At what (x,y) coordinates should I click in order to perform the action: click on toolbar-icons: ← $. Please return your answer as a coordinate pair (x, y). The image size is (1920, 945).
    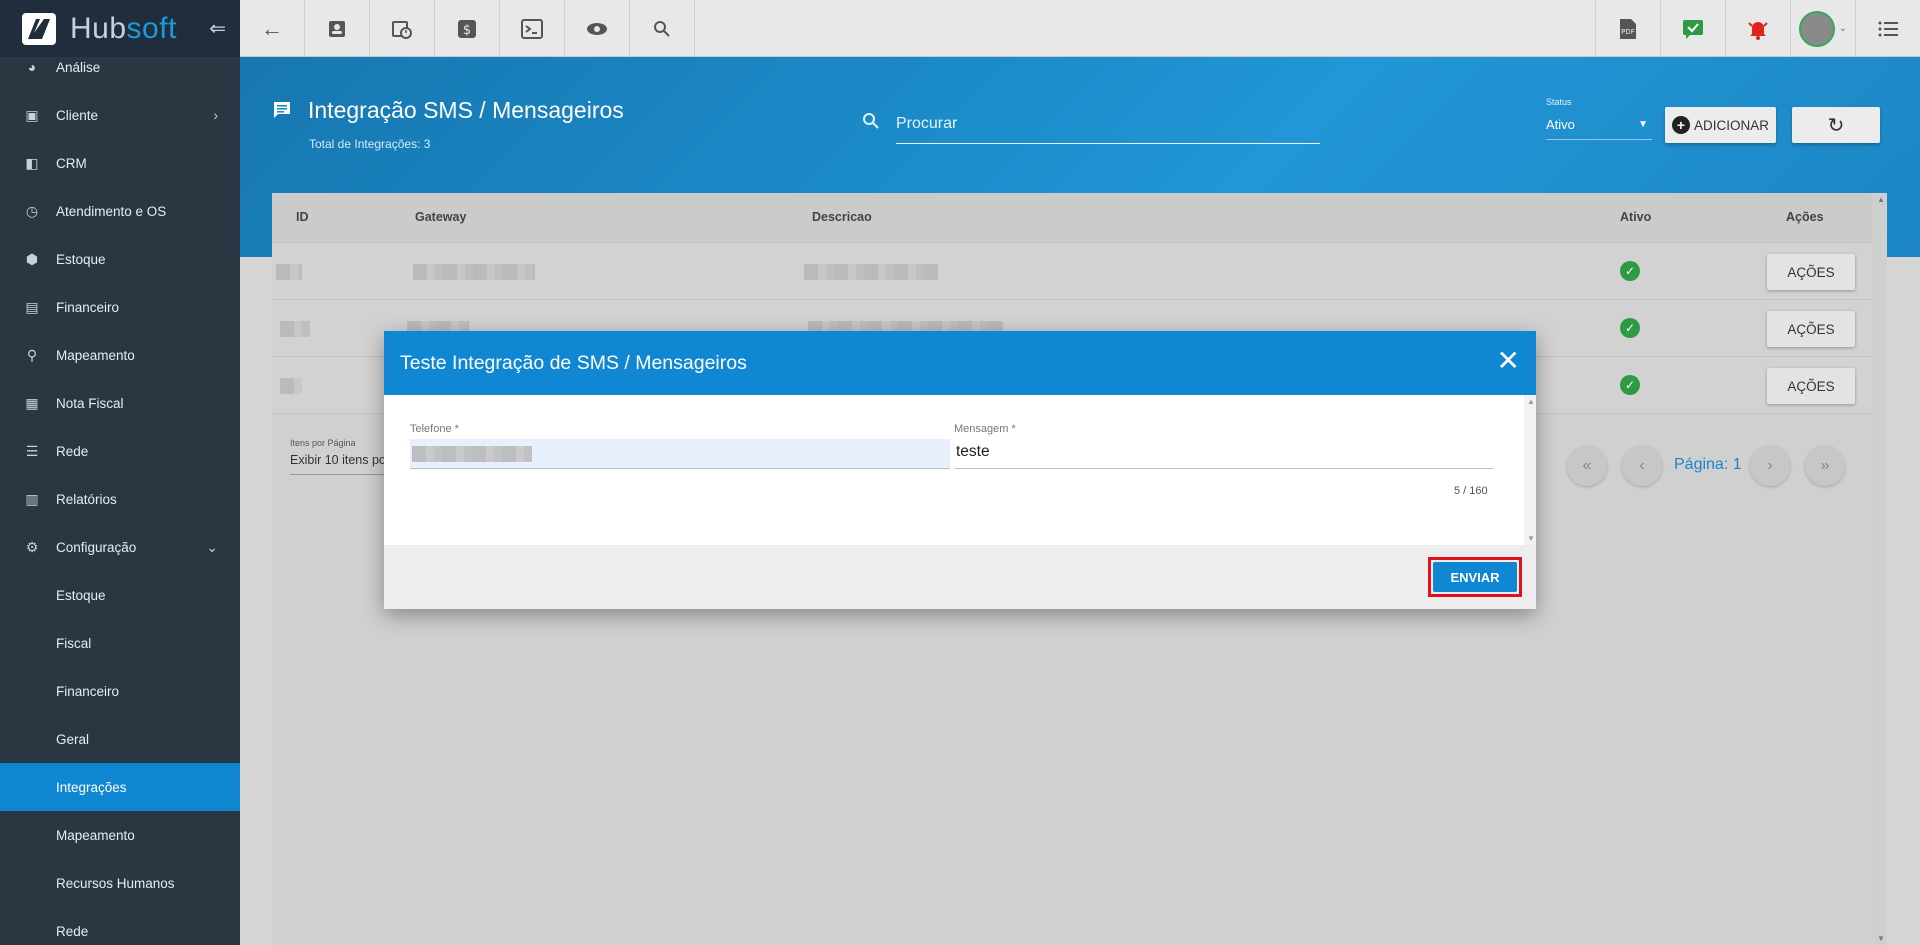
    Looking at the image, I should click on (467, 28).